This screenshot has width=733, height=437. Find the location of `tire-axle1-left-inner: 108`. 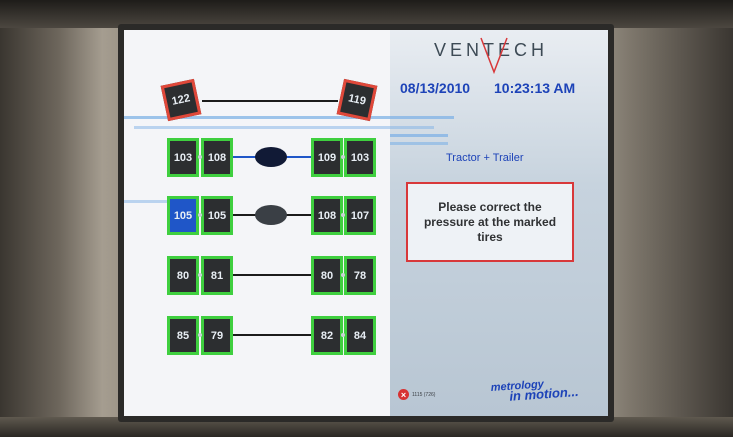

tire-axle1-left-inner: 108 is located at coordinates (217, 157).